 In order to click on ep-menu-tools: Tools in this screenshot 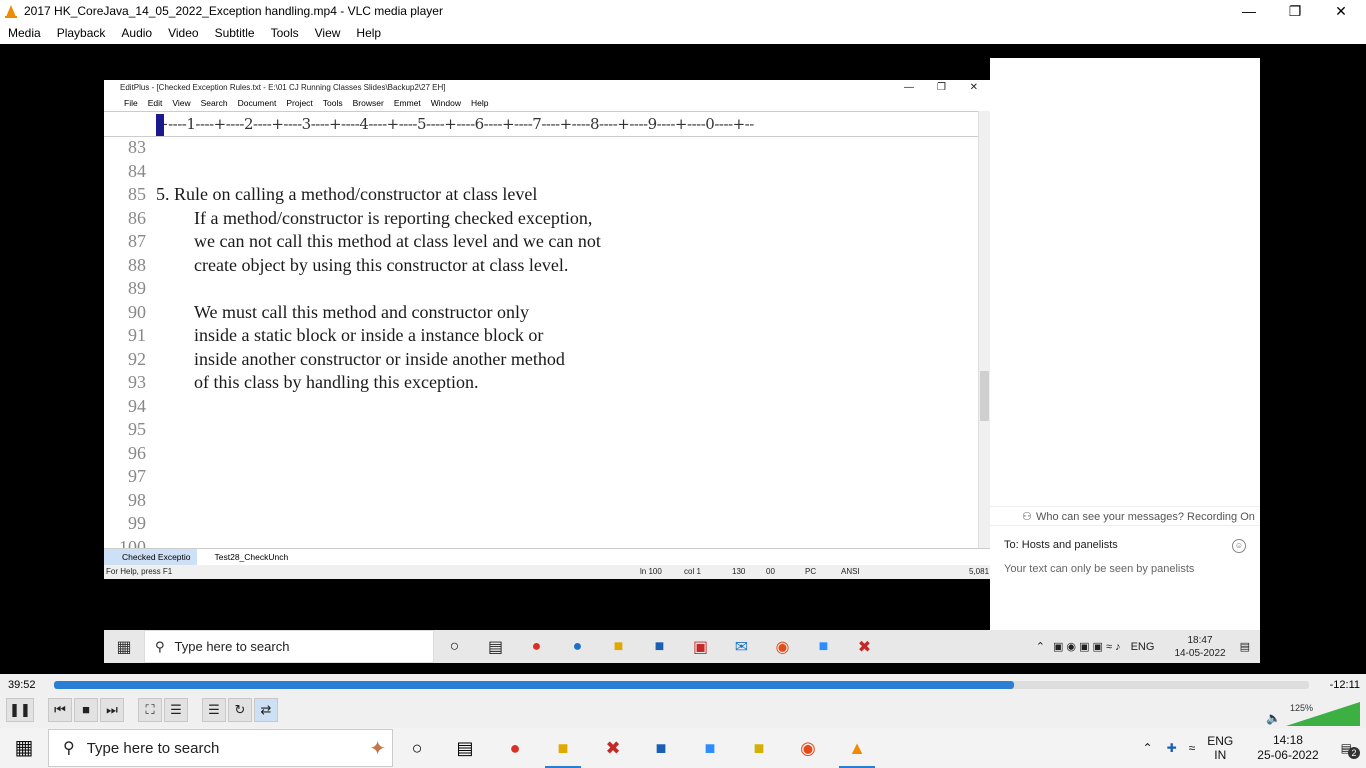, I will do `click(332, 103)`.